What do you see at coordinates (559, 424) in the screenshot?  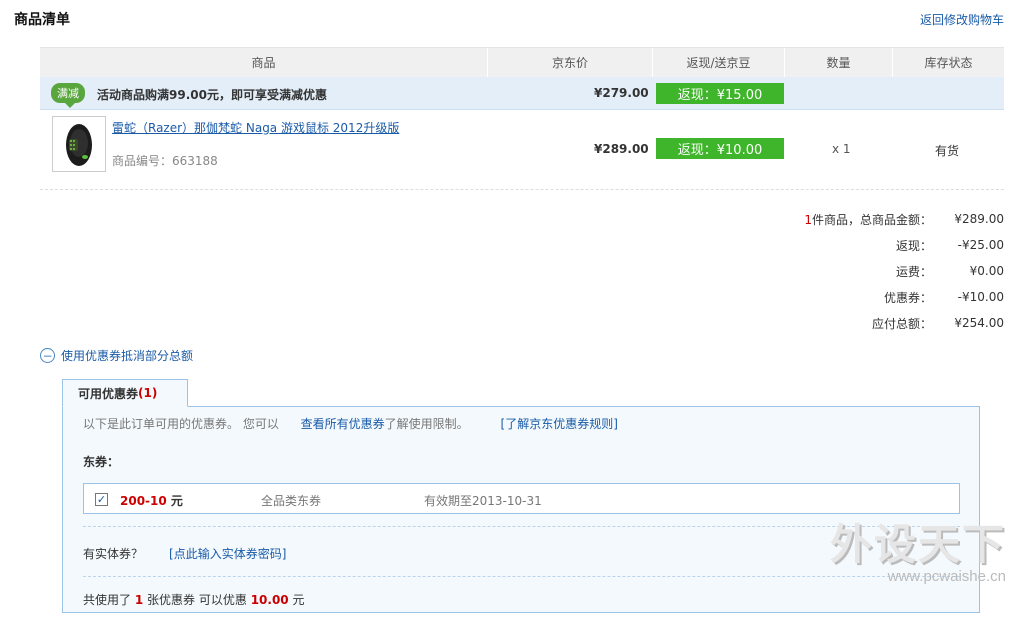 I see `coupon-rules-link: [了解京东优惠券规则]` at bounding box center [559, 424].